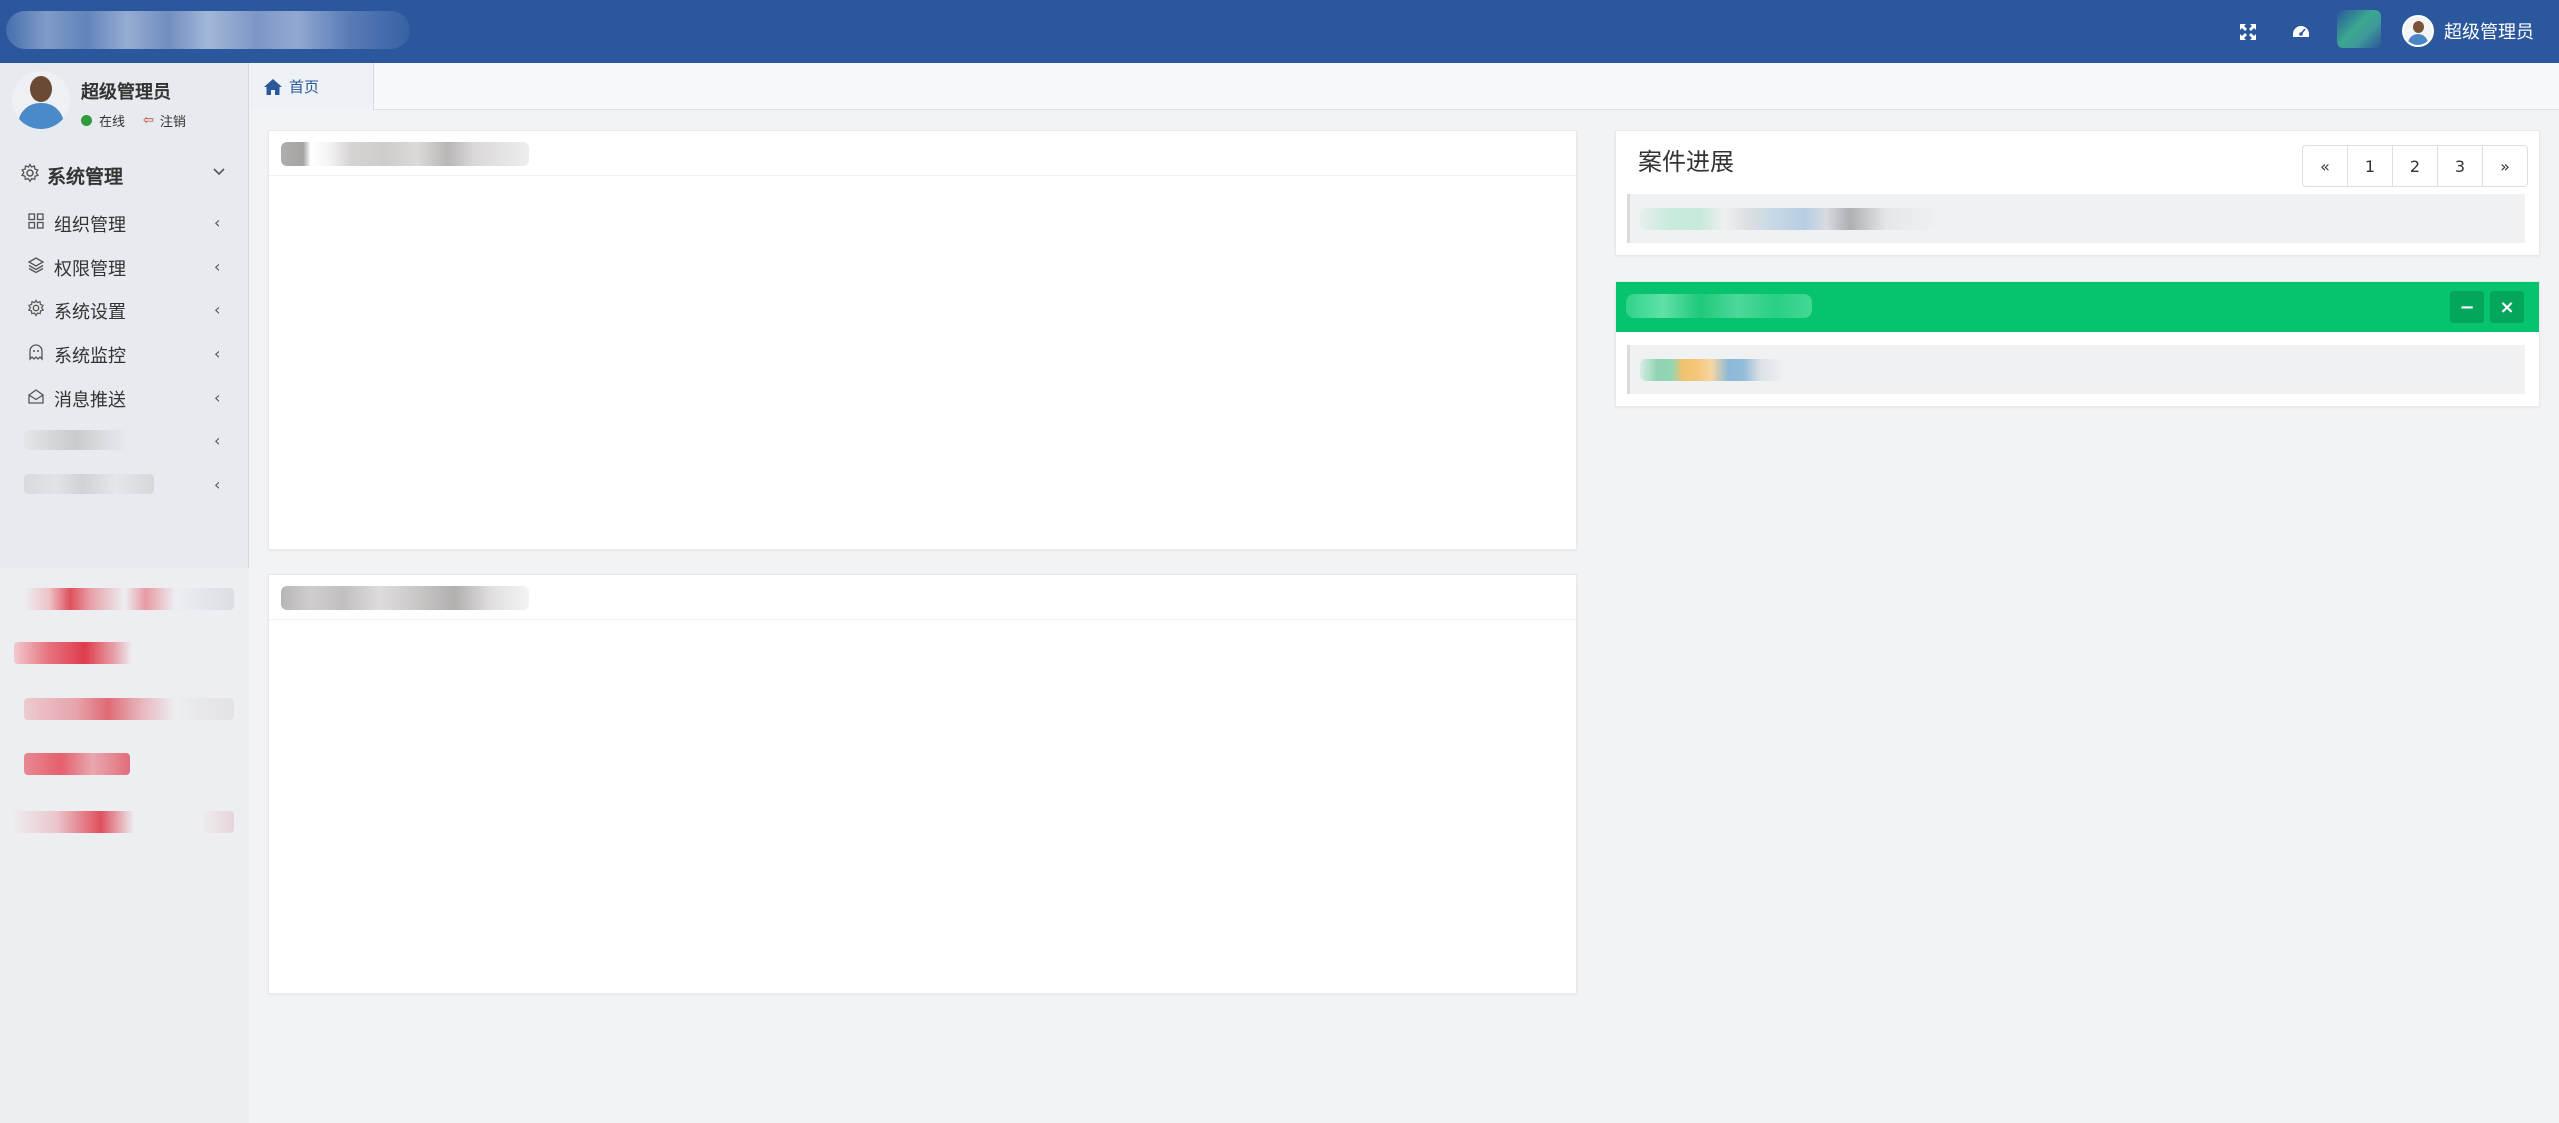  Describe the element at coordinates (90, 400) in the screenshot. I see `sidebar-item-label: 消息推送` at that location.